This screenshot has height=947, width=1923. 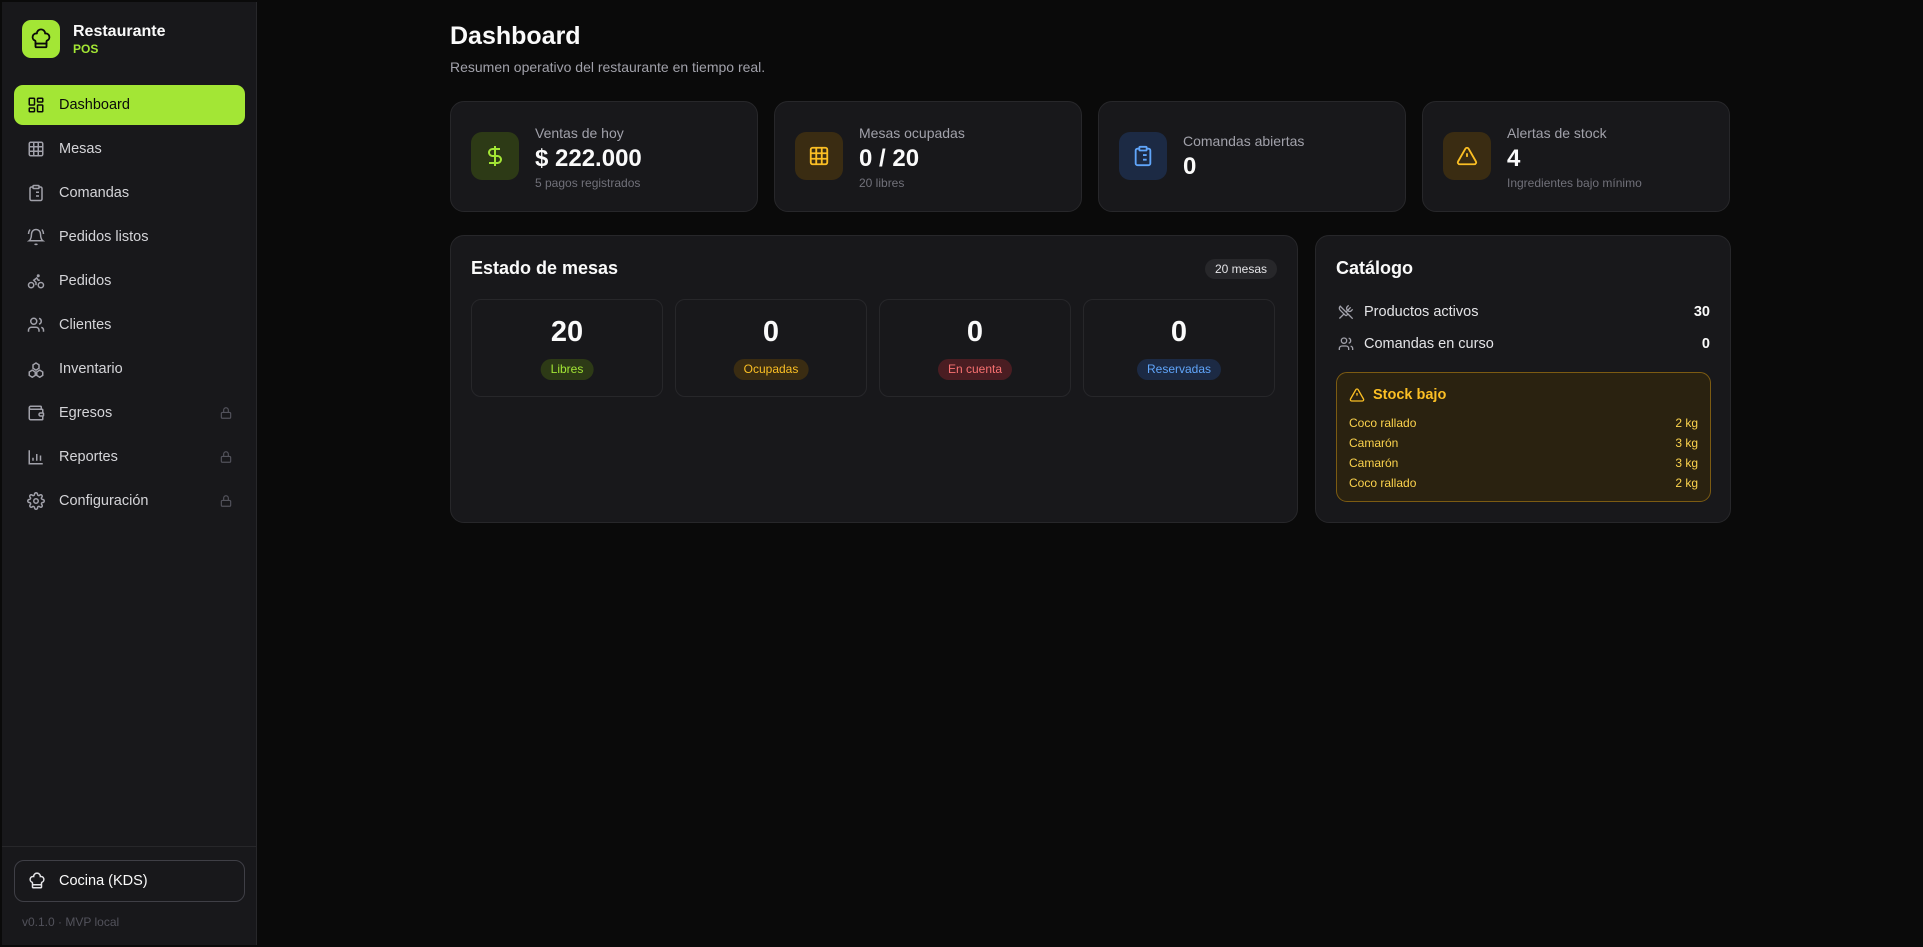 I want to click on kitchen-kds-button: Cocina (KDS), so click(x=129, y=881).